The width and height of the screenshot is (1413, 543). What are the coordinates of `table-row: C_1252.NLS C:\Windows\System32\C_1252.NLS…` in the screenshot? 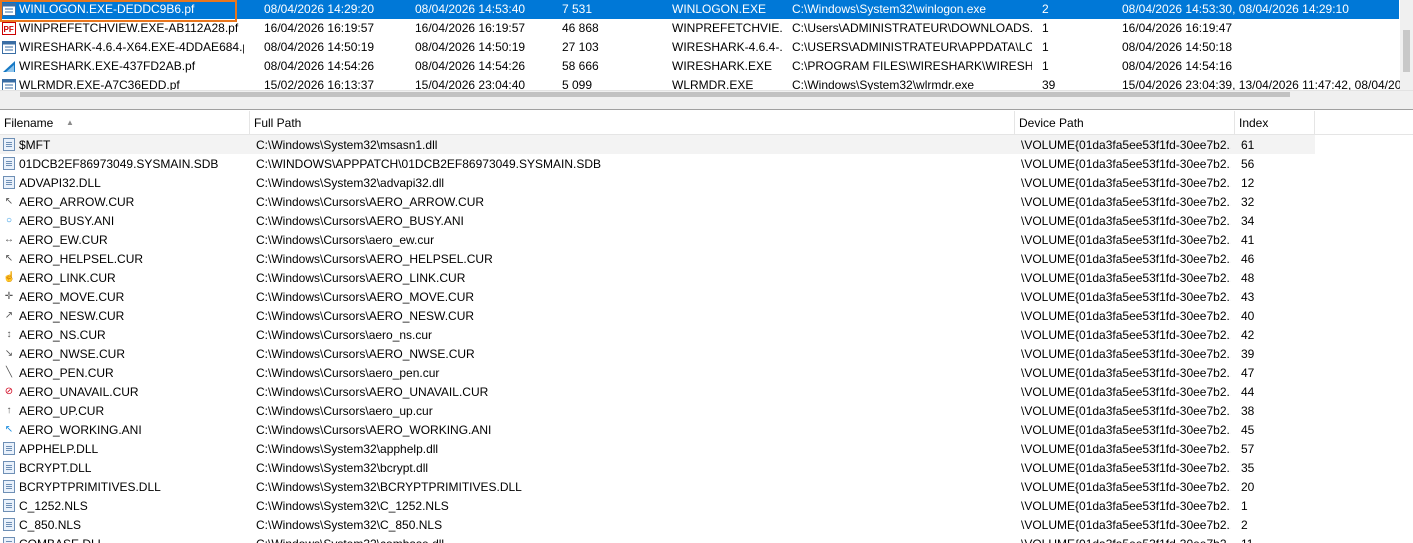 It's located at (706, 505).